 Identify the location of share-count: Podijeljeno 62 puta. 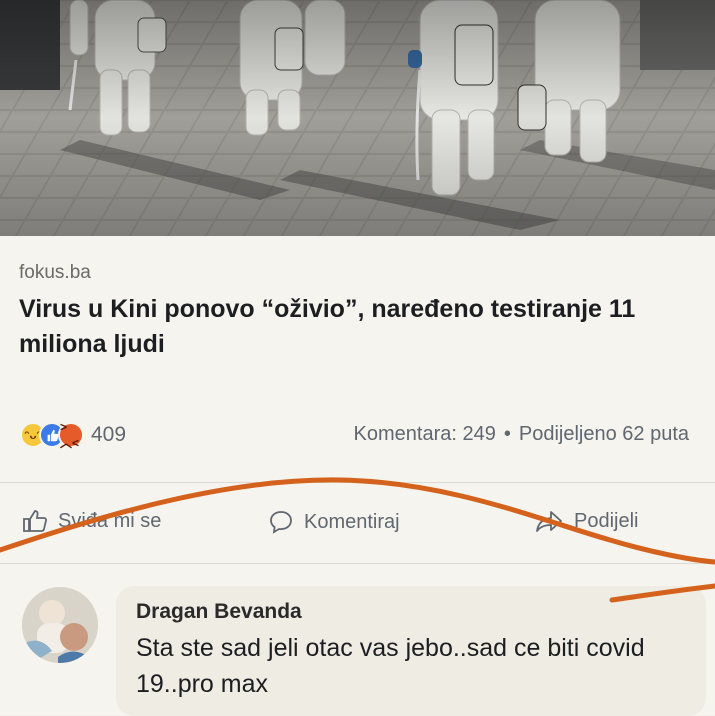
(604, 434).